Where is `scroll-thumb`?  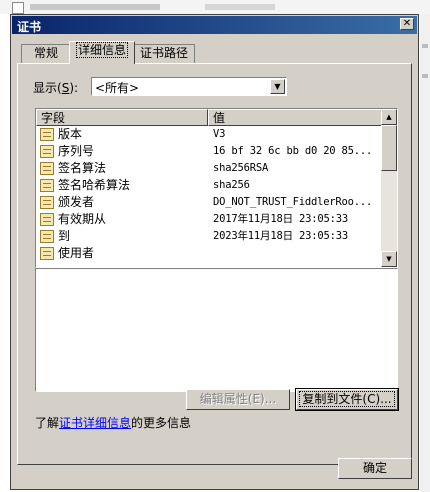
scroll-thumb is located at coordinates (389, 148).